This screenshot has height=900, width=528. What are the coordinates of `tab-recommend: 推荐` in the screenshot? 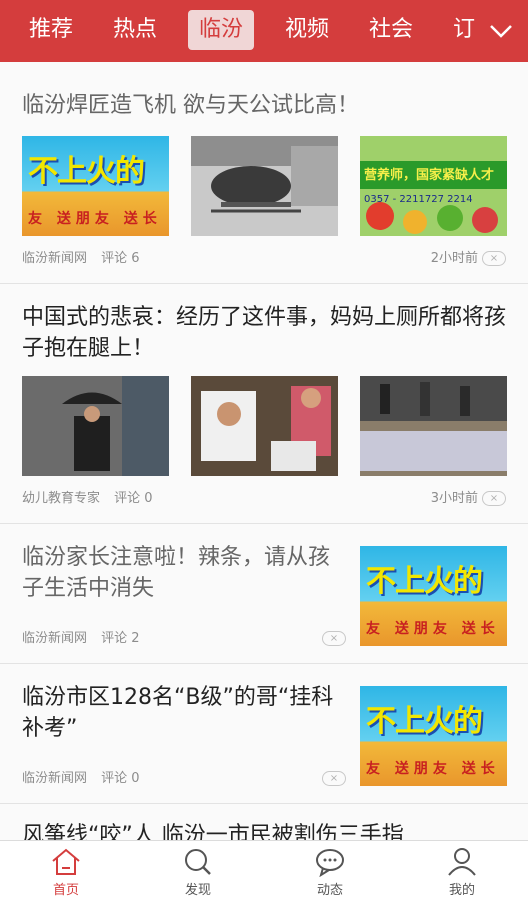 It's located at (51, 30).